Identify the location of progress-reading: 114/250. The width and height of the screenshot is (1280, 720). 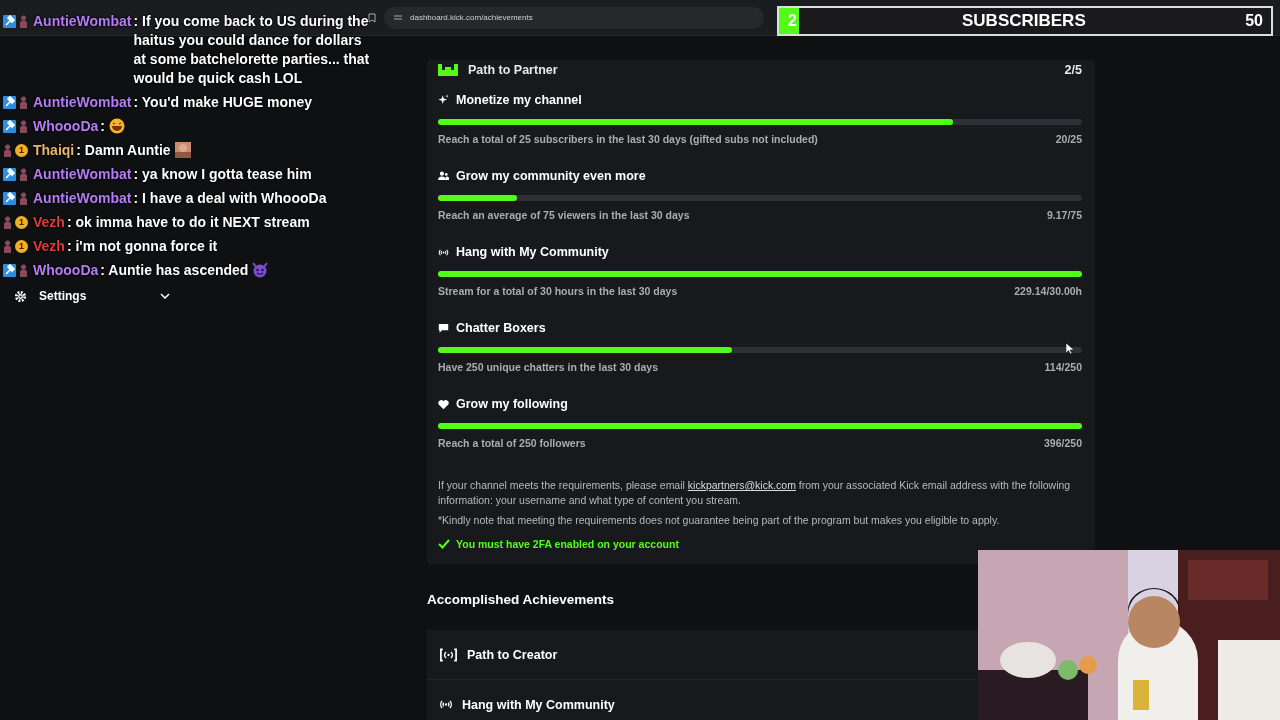
(1063, 367).